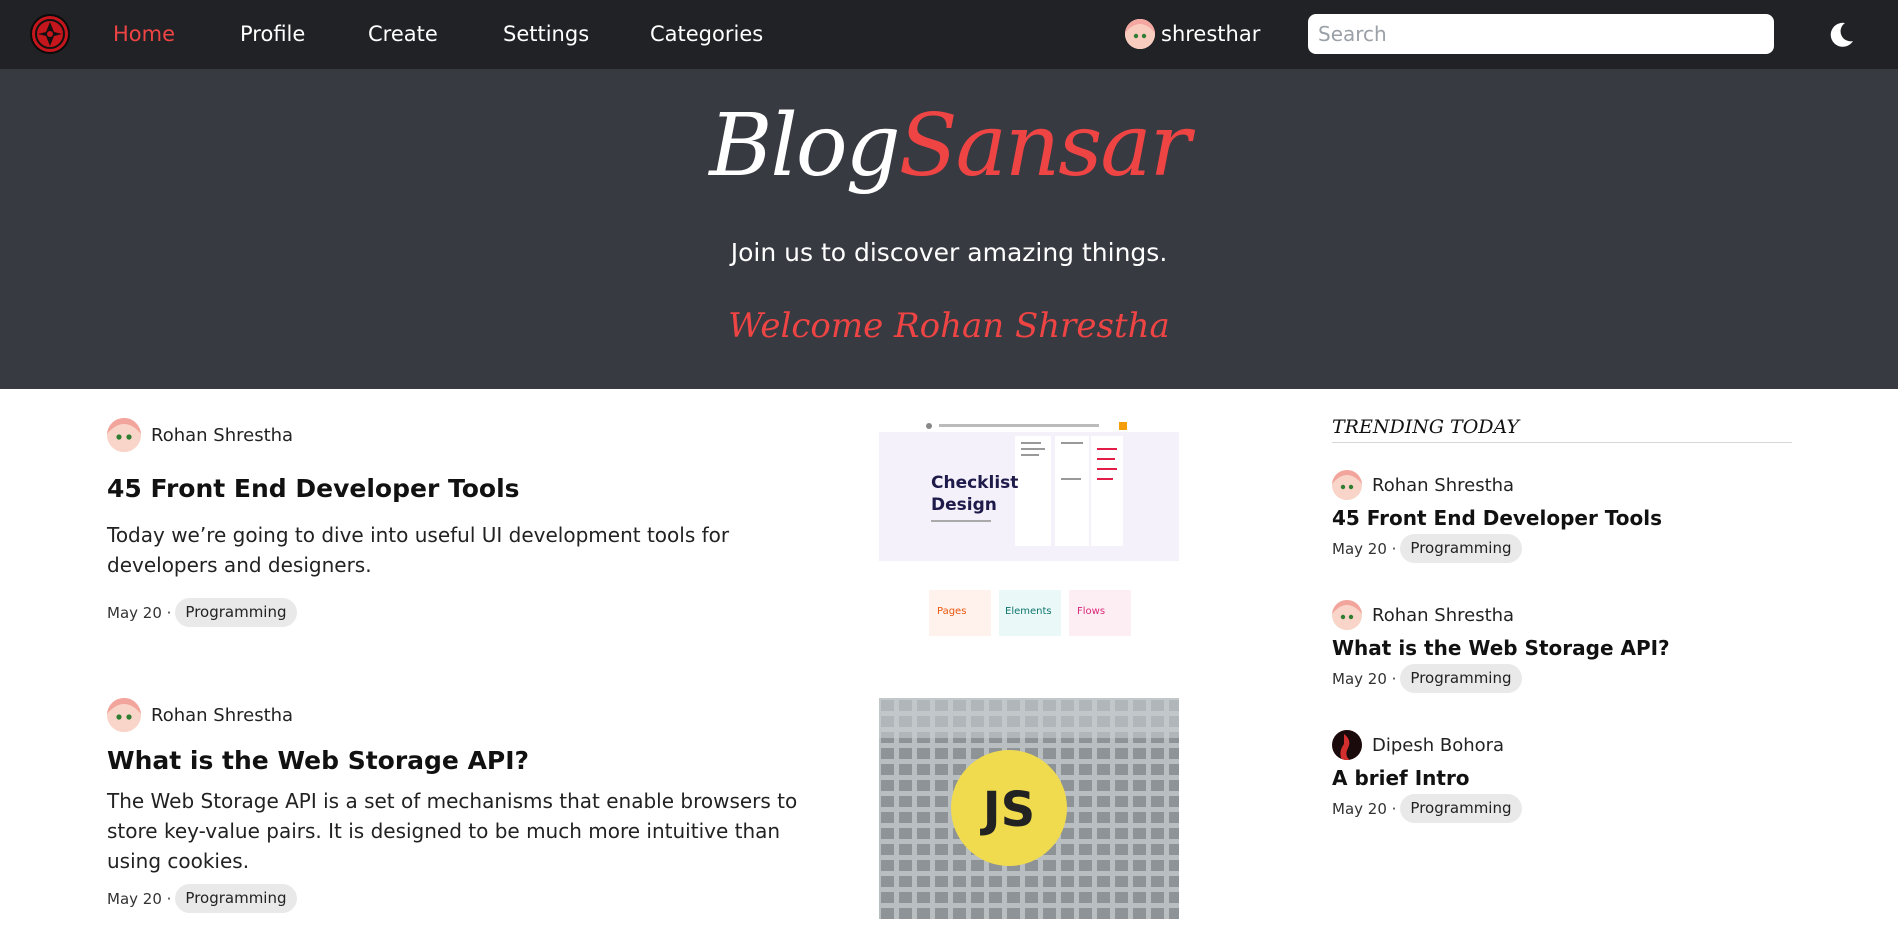  I want to click on trending-title: What is the Web Storage API?, so click(1501, 648).